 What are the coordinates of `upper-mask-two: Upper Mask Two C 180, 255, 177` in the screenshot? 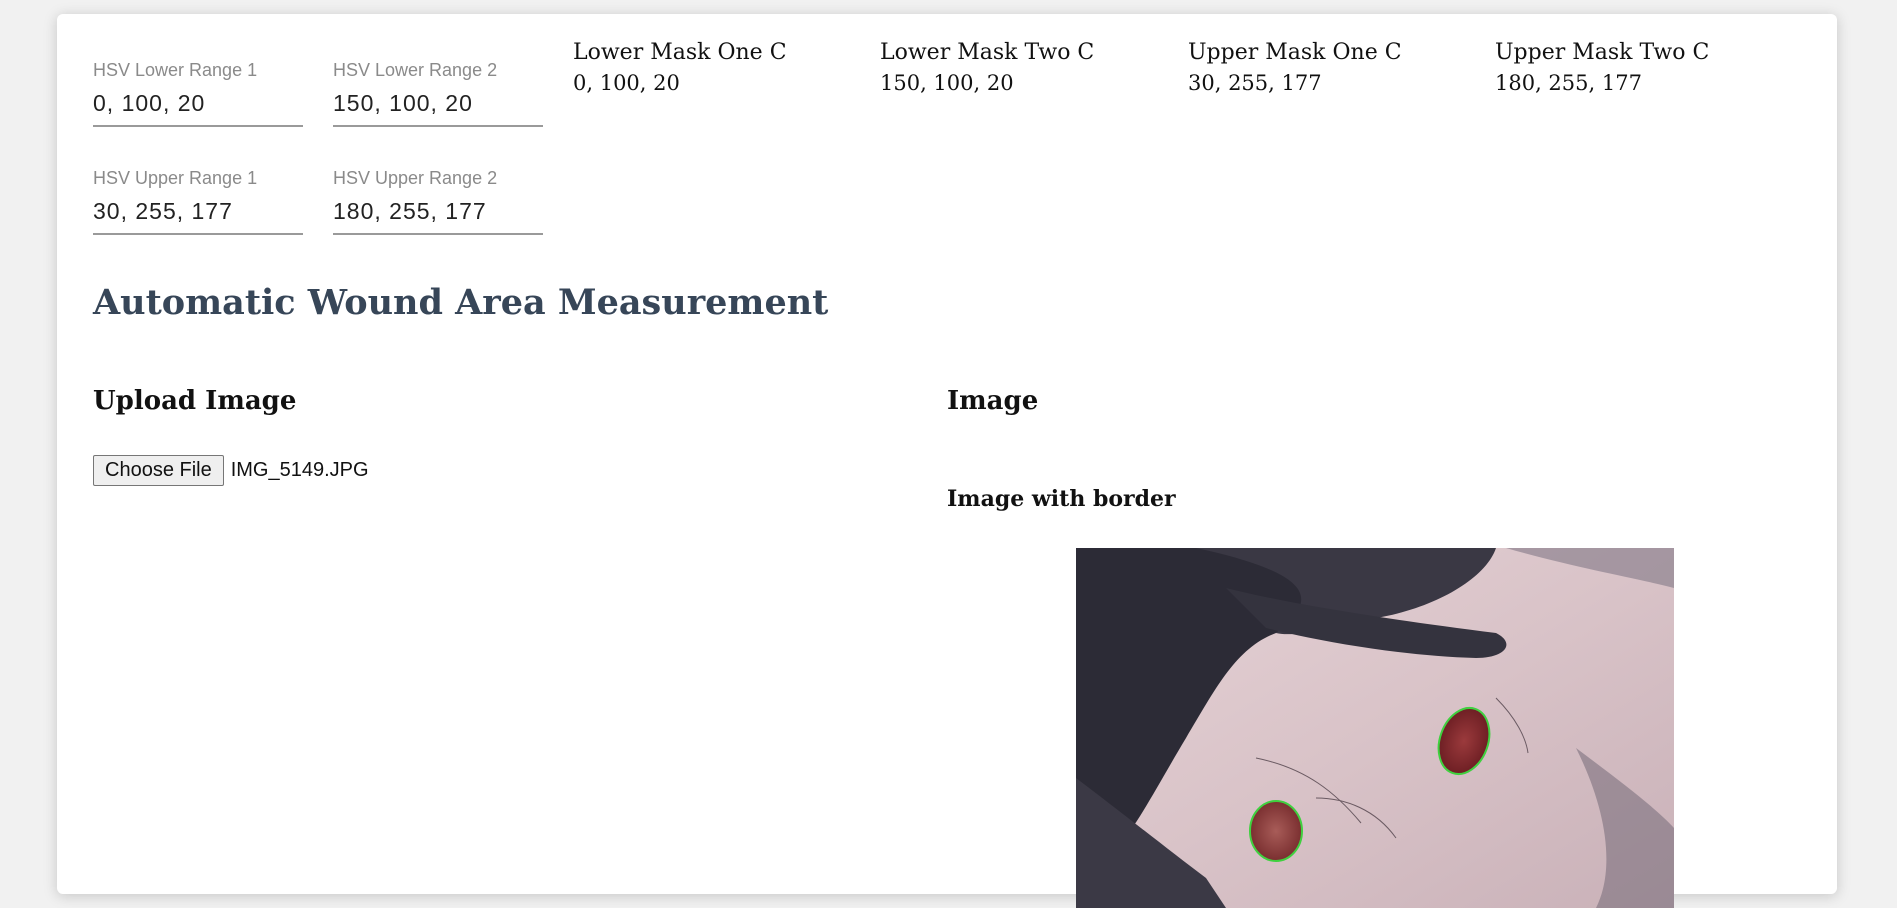 It's located at (1602, 68).